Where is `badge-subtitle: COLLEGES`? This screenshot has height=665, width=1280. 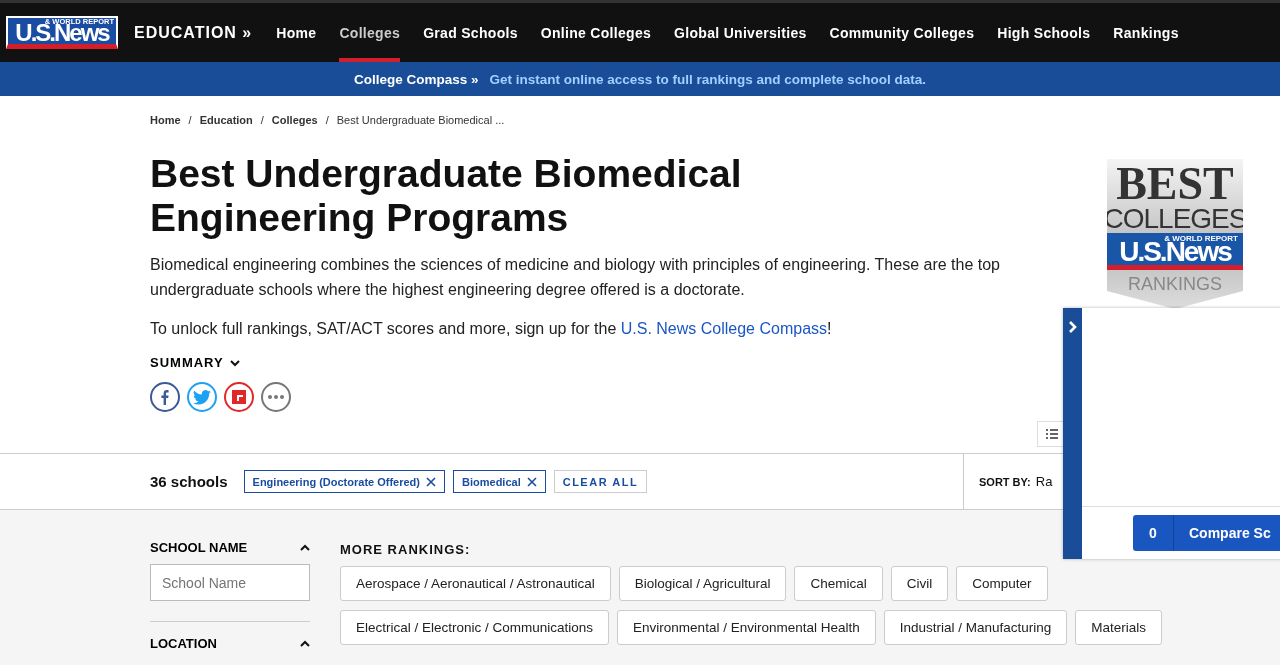
badge-subtitle: COLLEGES is located at coordinates (1175, 219).